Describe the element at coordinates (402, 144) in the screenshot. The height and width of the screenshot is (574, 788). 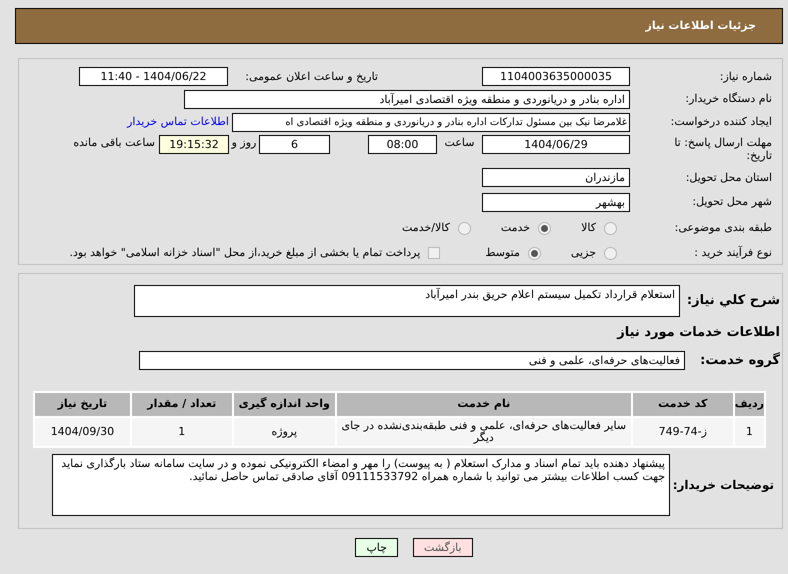
I see `text-field: 08:00` at that location.